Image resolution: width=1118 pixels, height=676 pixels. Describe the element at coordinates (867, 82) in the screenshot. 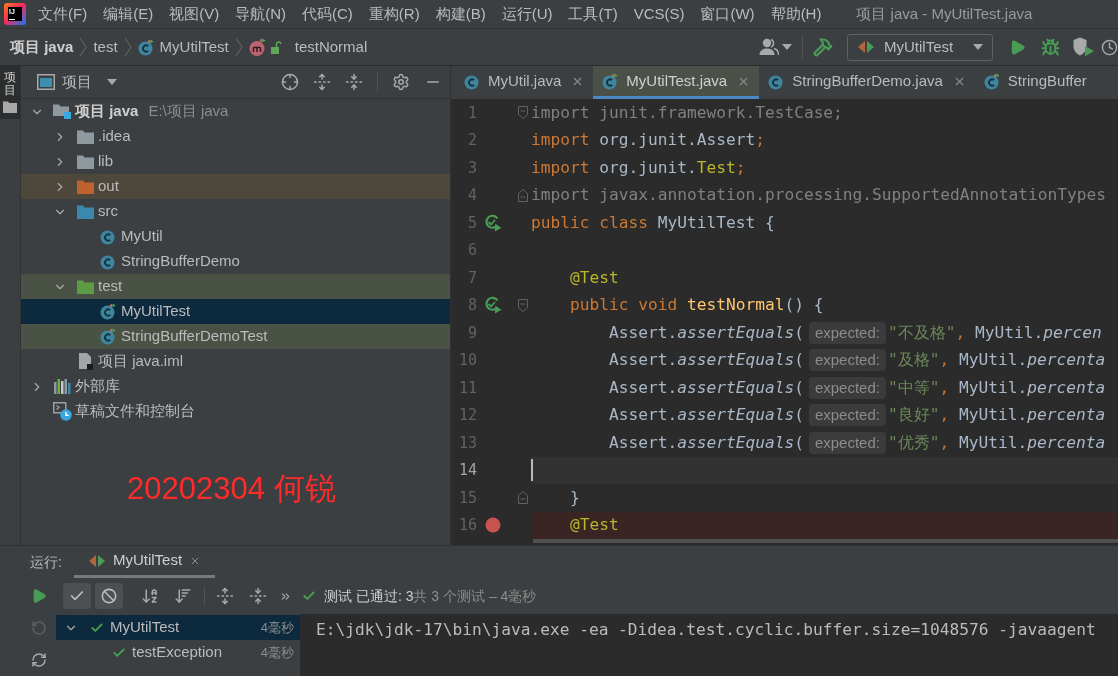

I see `editor-tab: StringBufferDemo.java` at that location.